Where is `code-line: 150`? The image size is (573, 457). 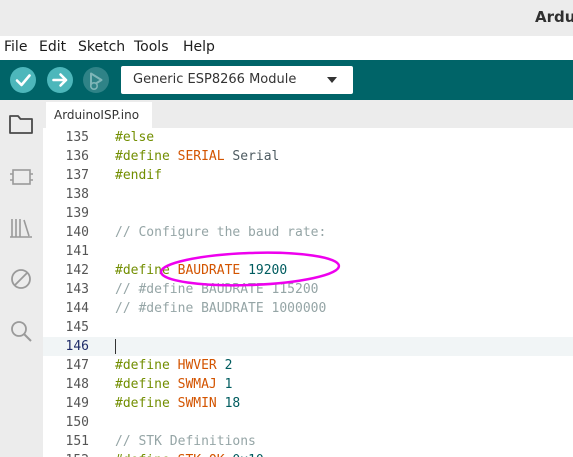
code-line: 150 is located at coordinates (308, 422).